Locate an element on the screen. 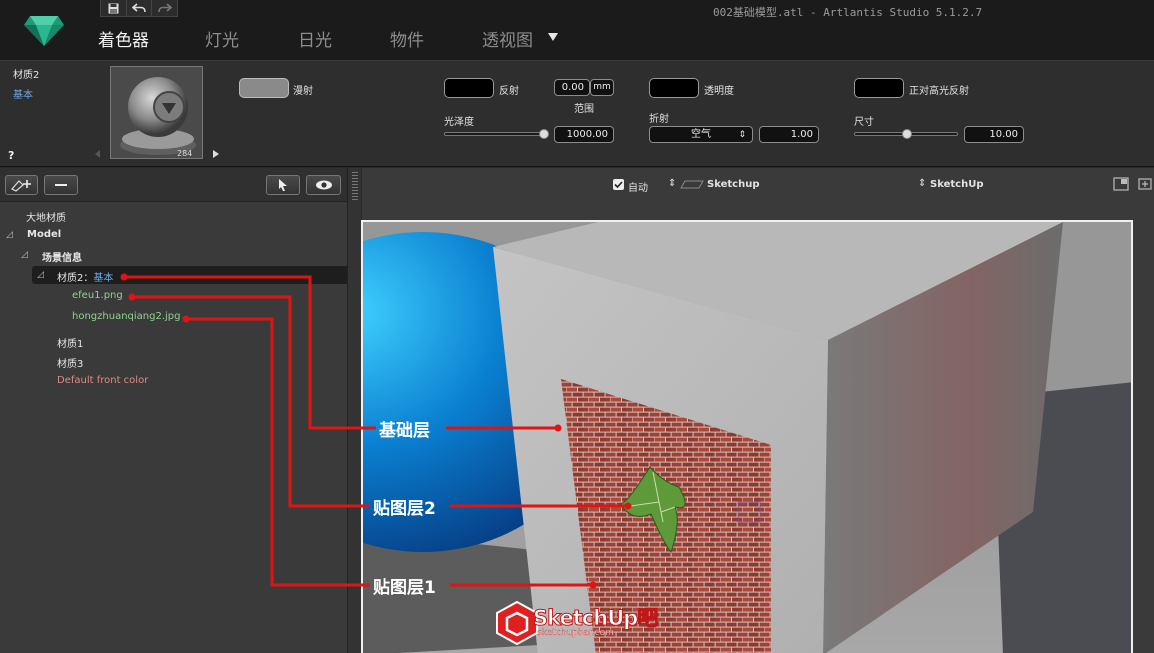 Image resolution: width=1154 pixels, height=653 pixels. annotation-map-layer-1: 贴图层1 is located at coordinates (404, 588).